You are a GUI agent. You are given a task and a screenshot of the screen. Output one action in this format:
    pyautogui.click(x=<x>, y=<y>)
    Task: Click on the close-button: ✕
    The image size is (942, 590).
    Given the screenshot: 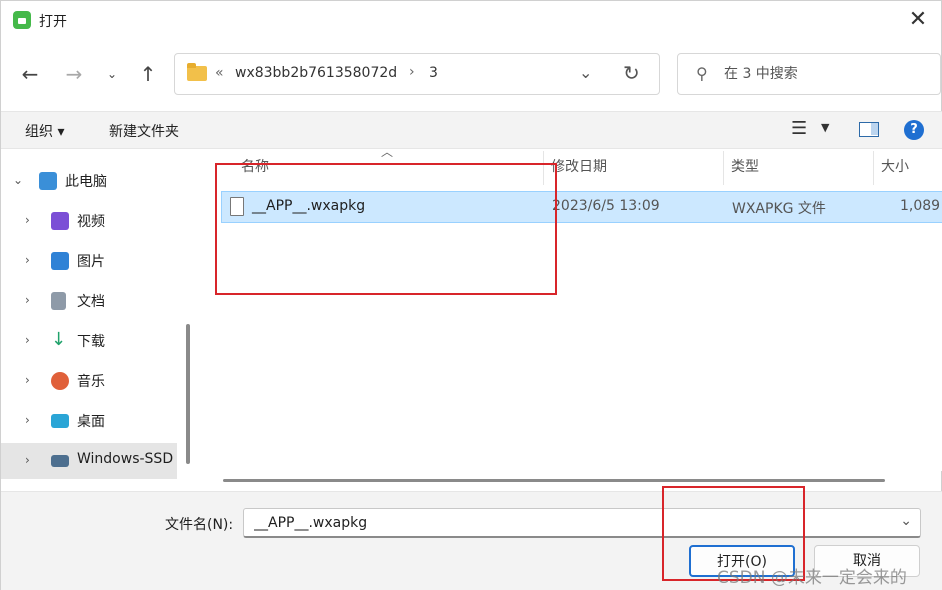 What is the action you would take?
    pyautogui.click(x=918, y=21)
    